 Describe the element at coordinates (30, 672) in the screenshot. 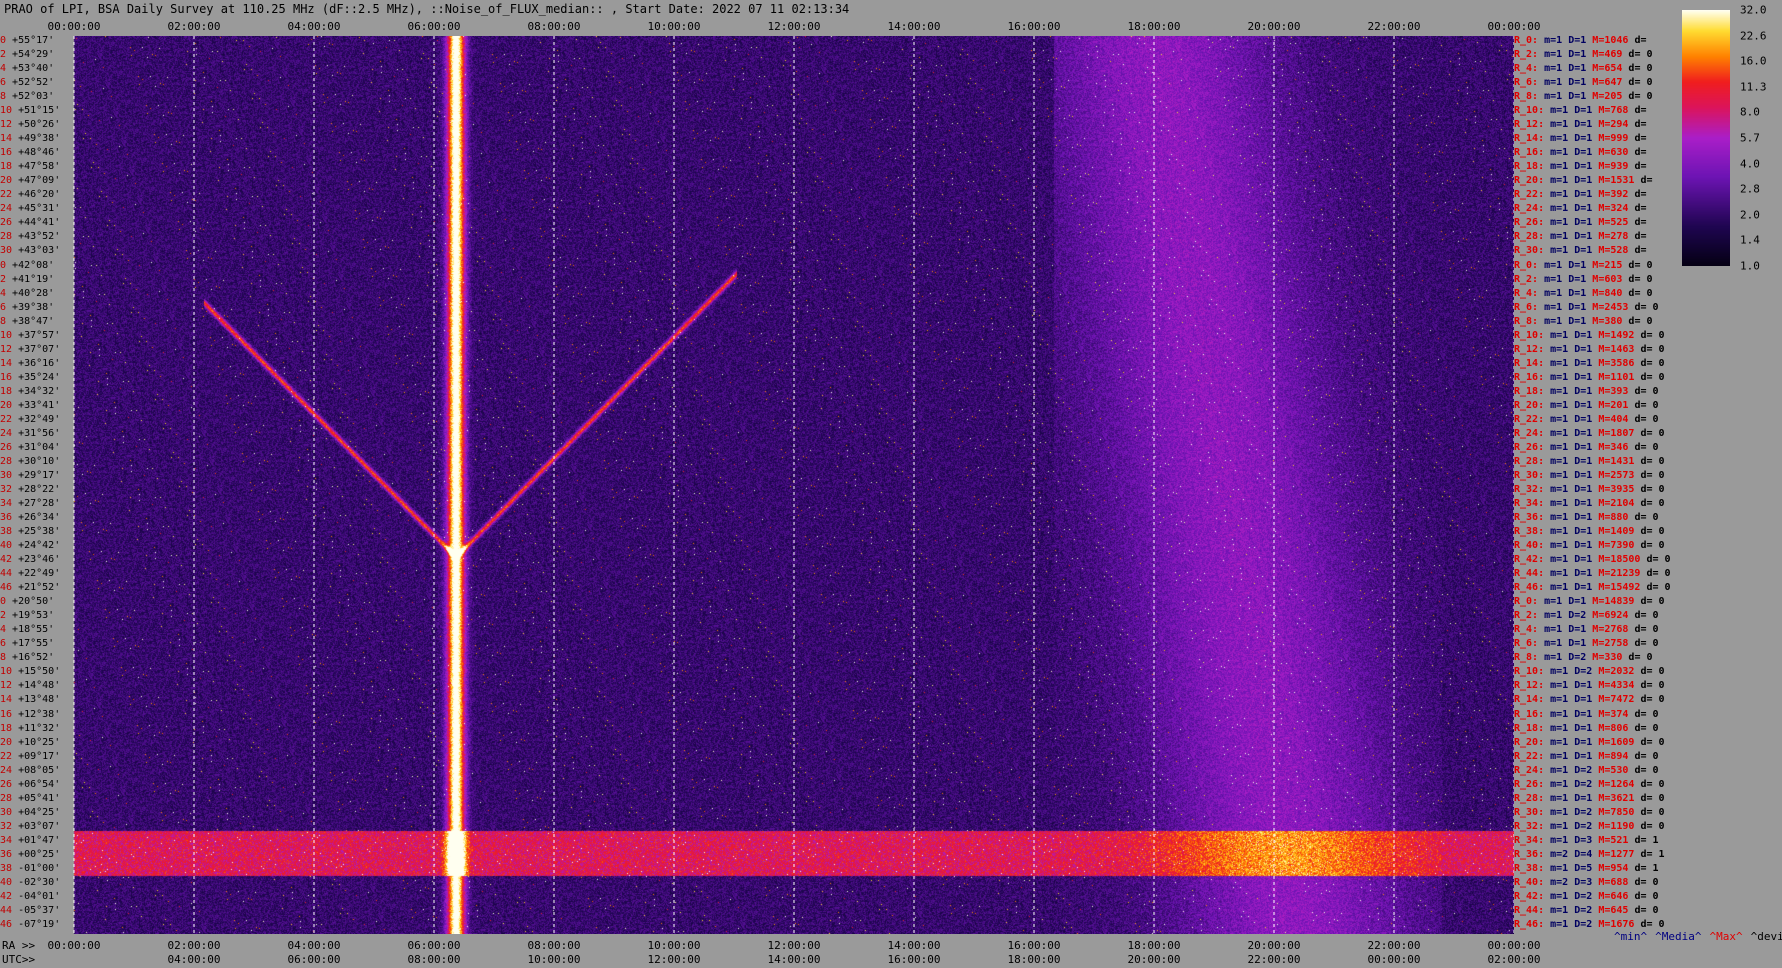

I see `dec-label: 10 +15°50'` at that location.